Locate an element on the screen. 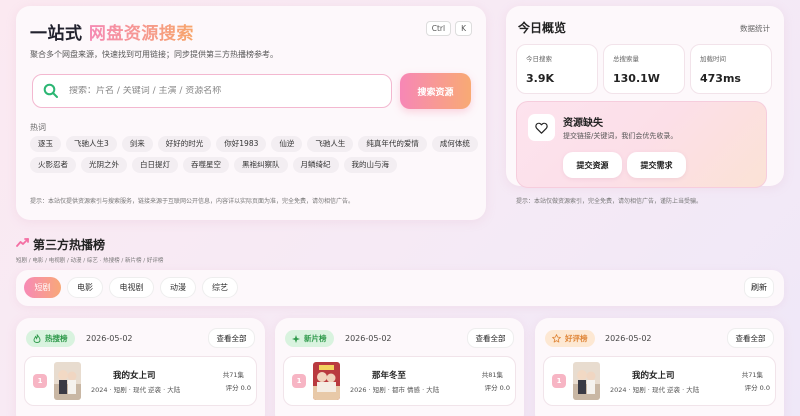 Image resolution: width=800 pixels, height=416 pixels. hot-word-chip: 逐玉 is located at coordinates (45, 144).